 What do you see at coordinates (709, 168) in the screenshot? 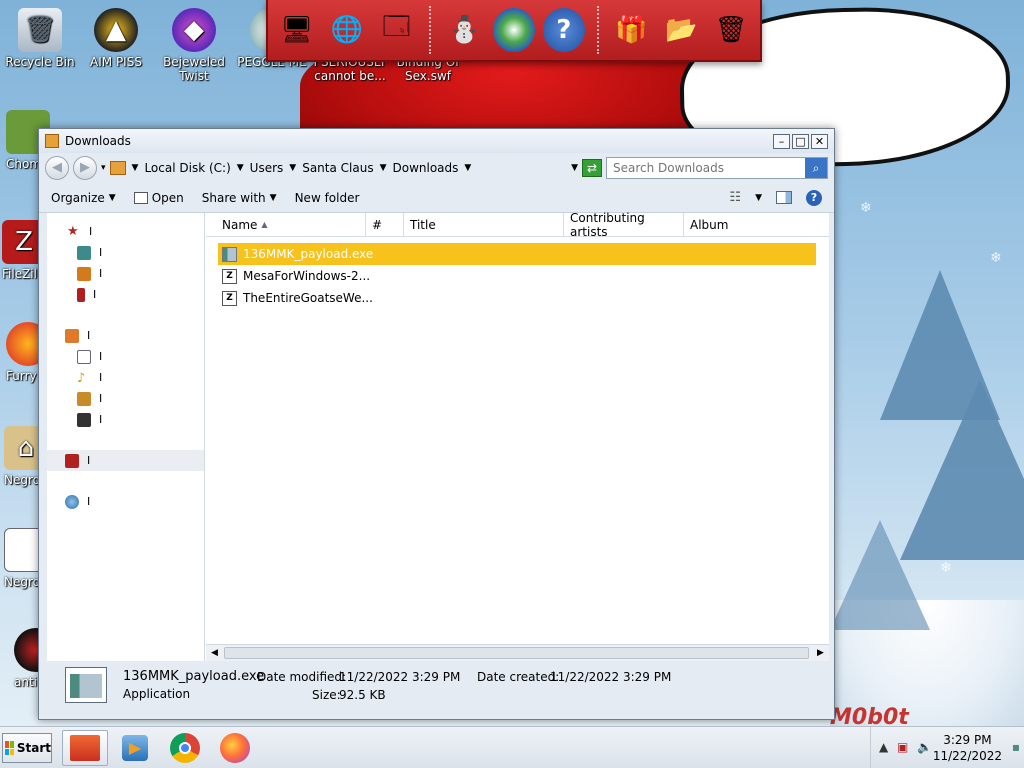
I see `search-input` at bounding box center [709, 168].